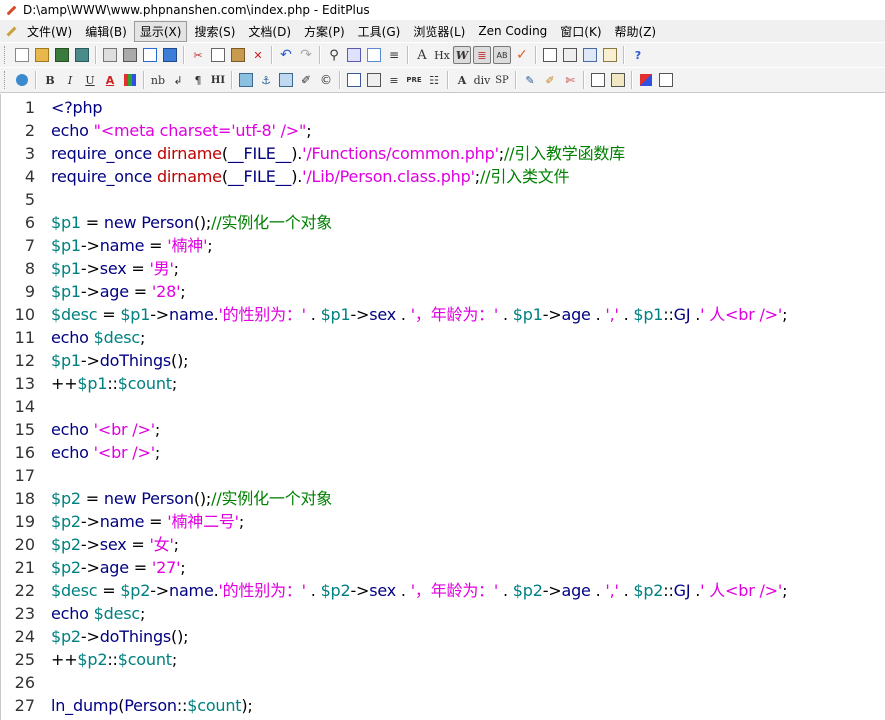 This screenshot has width=885, height=720. What do you see at coordinates (374, 55) in the screenshot?
I see `goto-icon` at bounding box center [374, 55].